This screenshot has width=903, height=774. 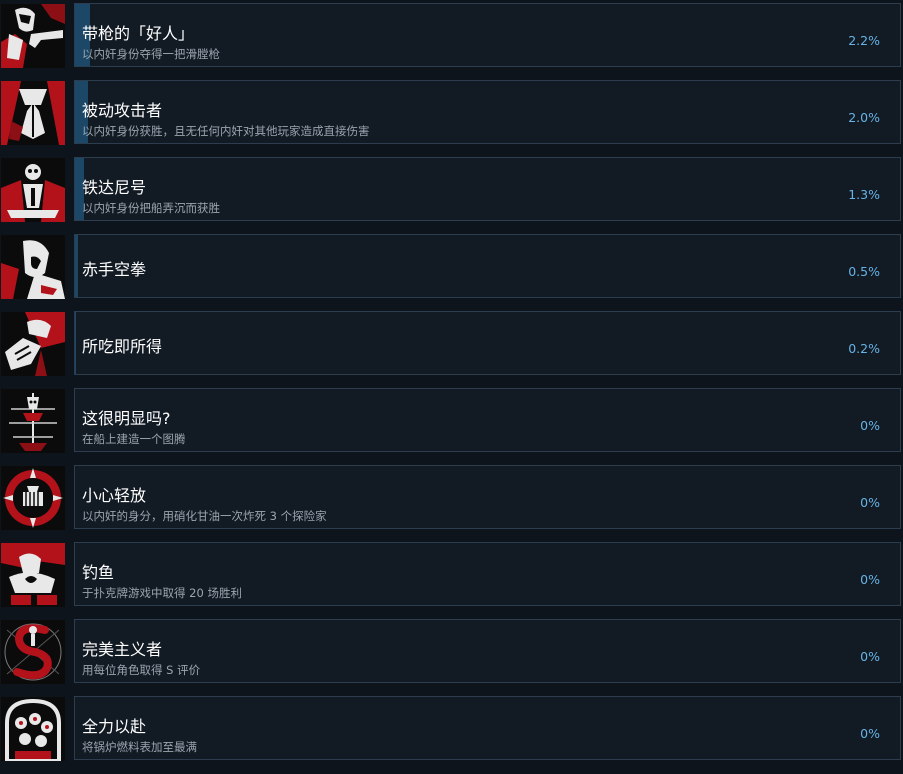 What do you see at coordinates (33, 344) in the screenshot?
I see `hand-over-mouth-icon` at bounding box center [33, 344].